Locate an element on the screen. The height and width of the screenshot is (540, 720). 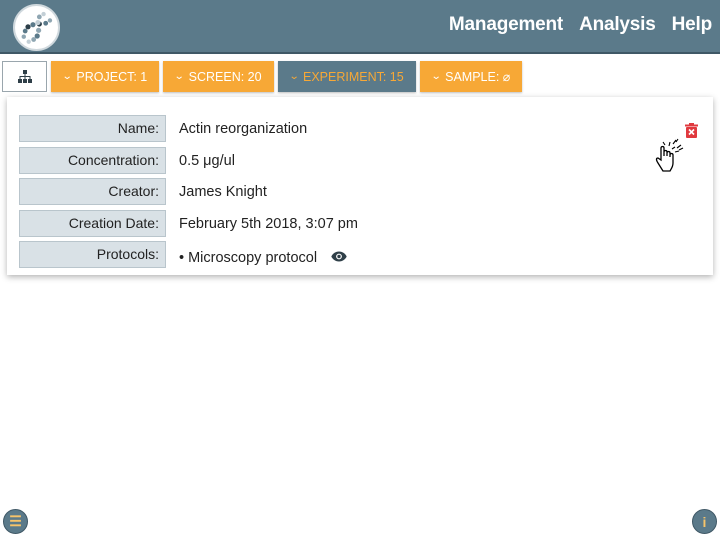
protocols-value: • Microscopy protocol is located at coordinates (263, 258).